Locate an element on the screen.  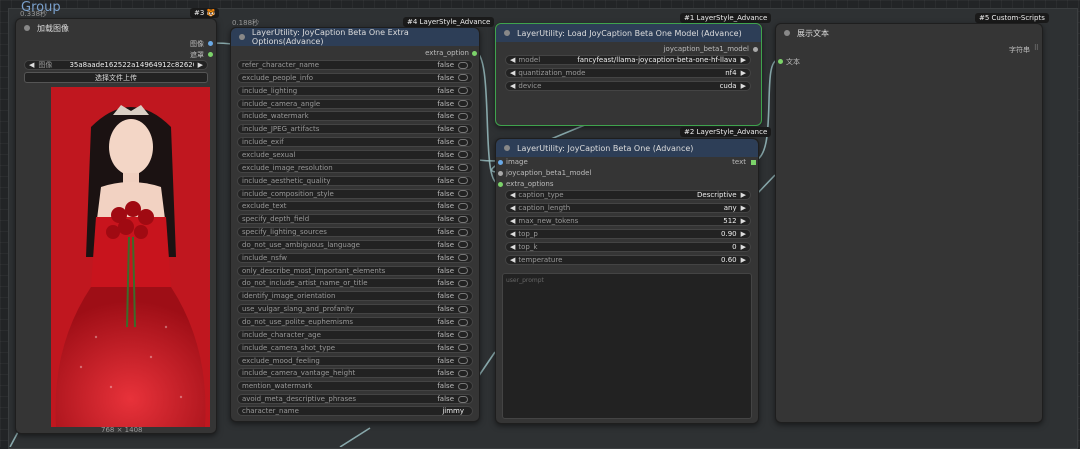
toggle-include-nsfw: include_nsfw false is located at coordinates (355, 257).